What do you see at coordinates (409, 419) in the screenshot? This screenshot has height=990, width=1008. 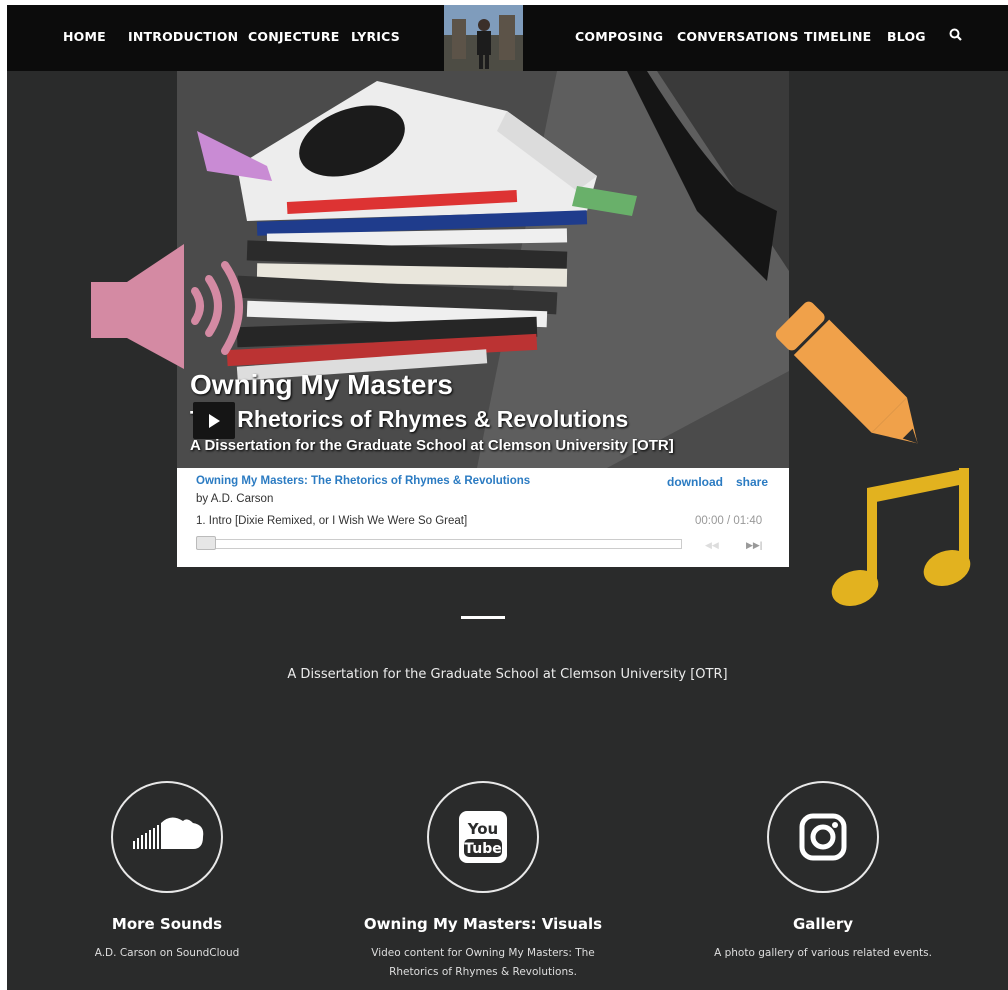 I see `hero-subtitle: The Rhetorics of Rhymes & Revolutions` at bounding box center [409, 419].